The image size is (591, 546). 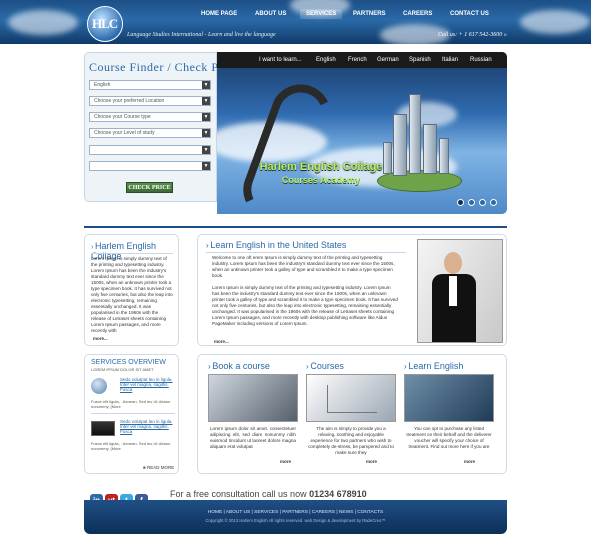 I want to click on read-more-link: ■ READ MORE, so click(x=158, y=467).